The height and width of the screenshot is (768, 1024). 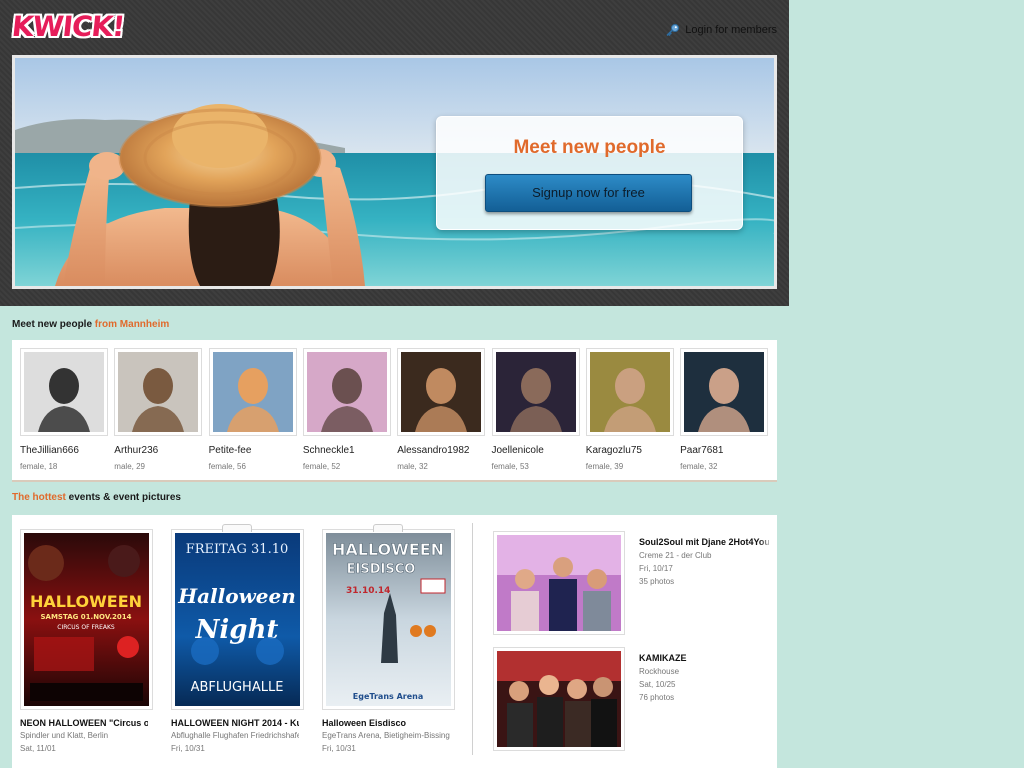 What do you see at coordinates (348, 450) in the screenshot?
I see `person-name: Schneckle1` at bounding box center [348, 450].